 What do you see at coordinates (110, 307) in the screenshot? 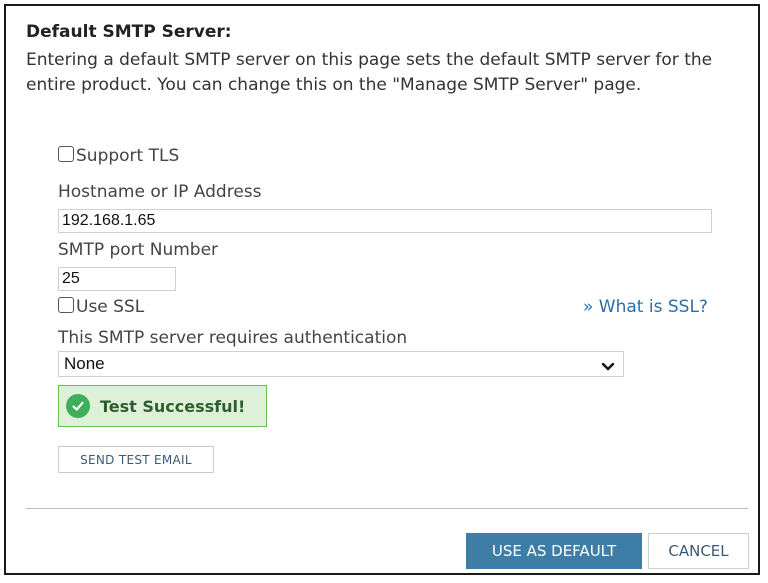
I see `use-ssl-label: Use SSL` at bounding box center [110, 307].